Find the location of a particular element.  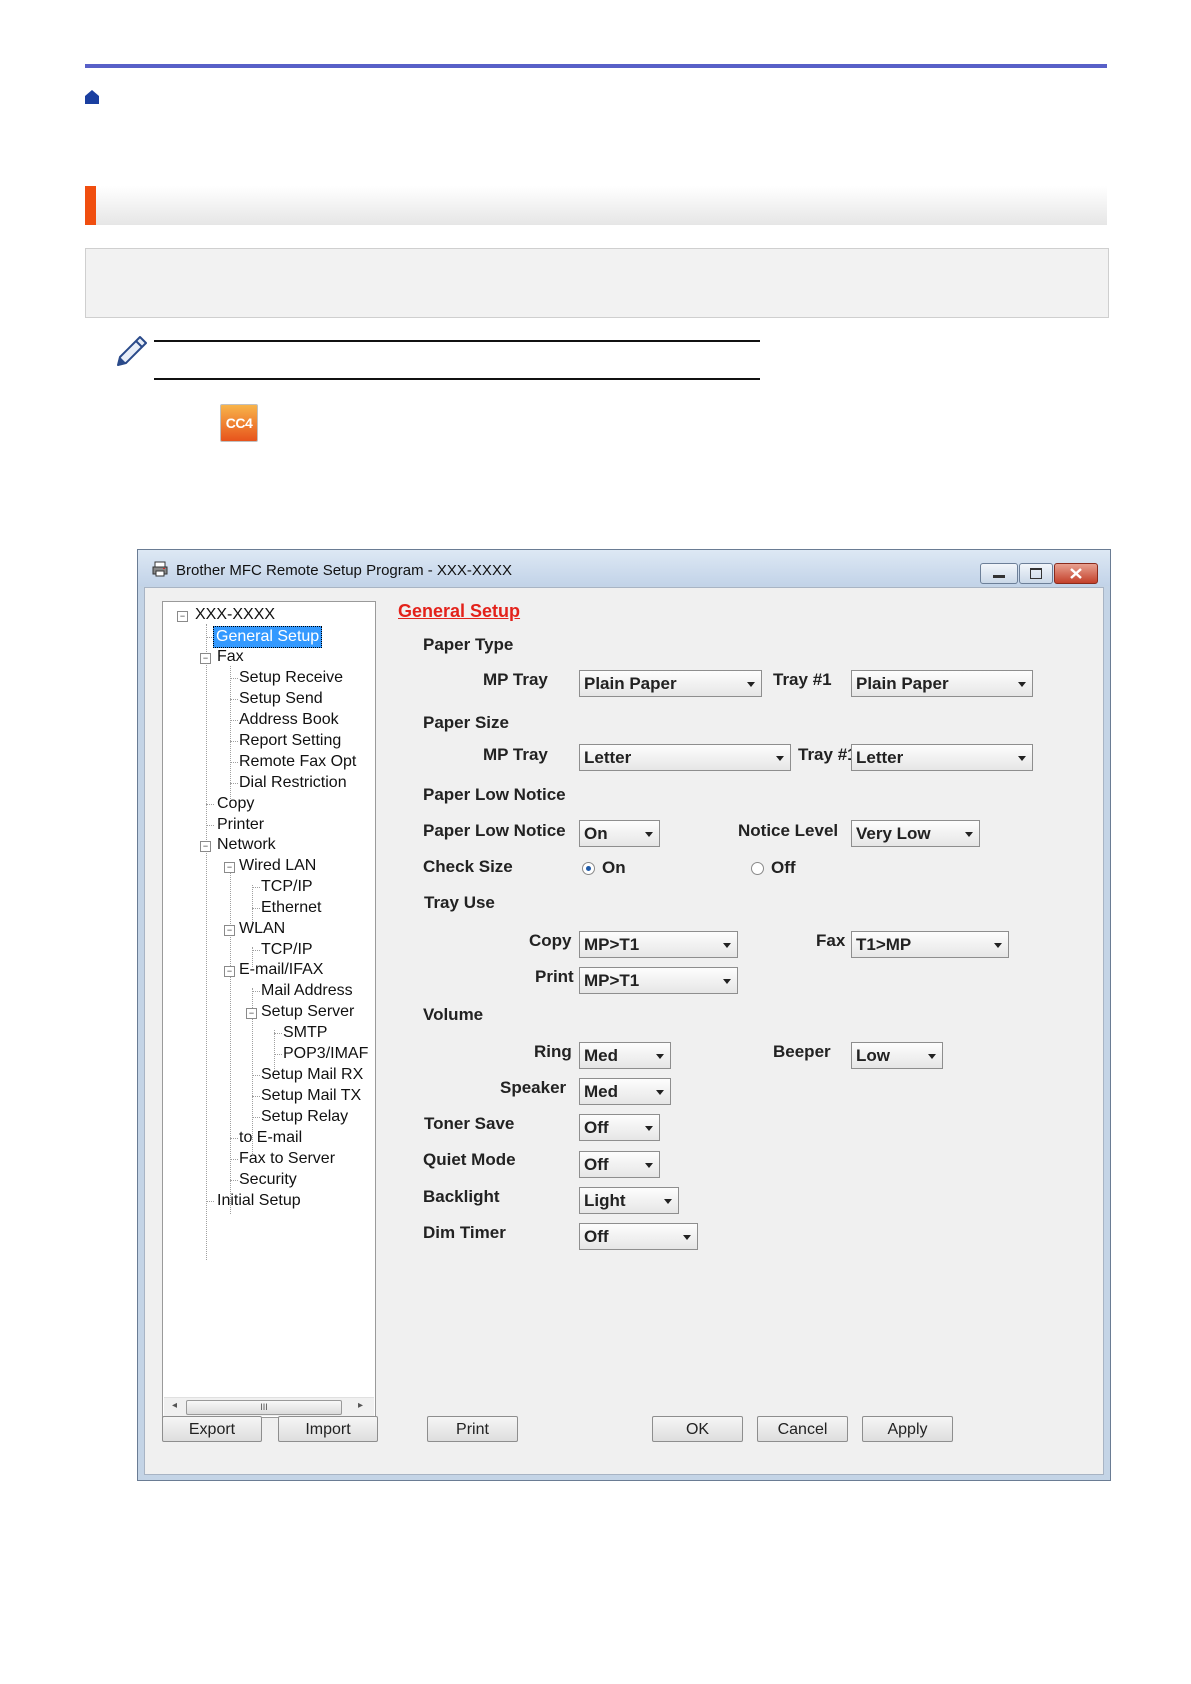

paper-size-section: Paper Size is located at coordinates (466, 722).